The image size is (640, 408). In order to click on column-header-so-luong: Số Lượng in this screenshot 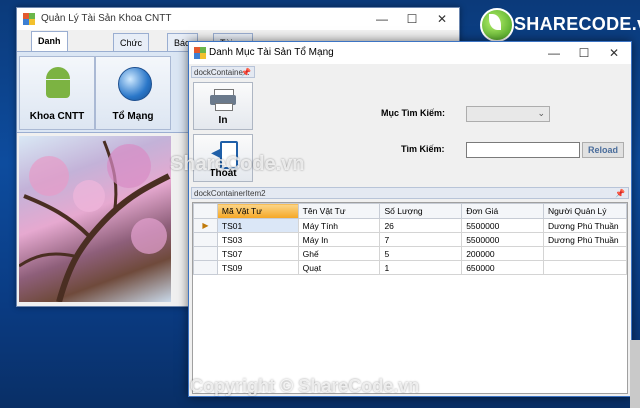, I will do `click(421, 211)`.